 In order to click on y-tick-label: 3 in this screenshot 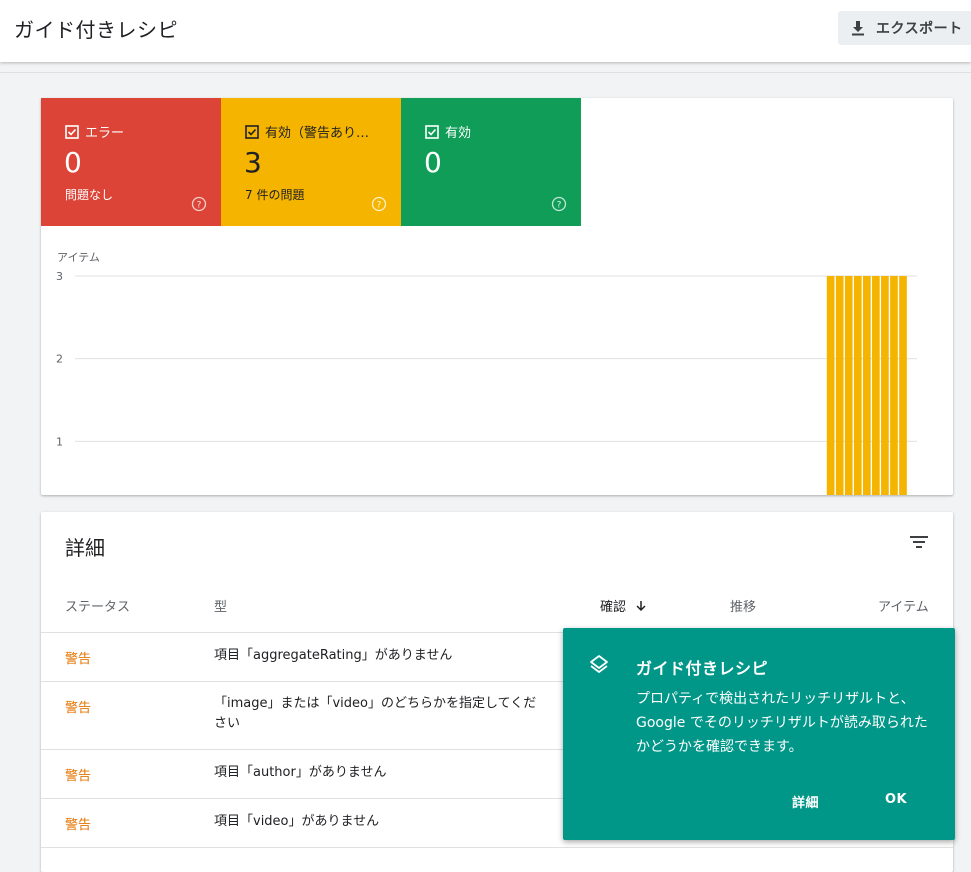, I will do `click(59, 276)`.